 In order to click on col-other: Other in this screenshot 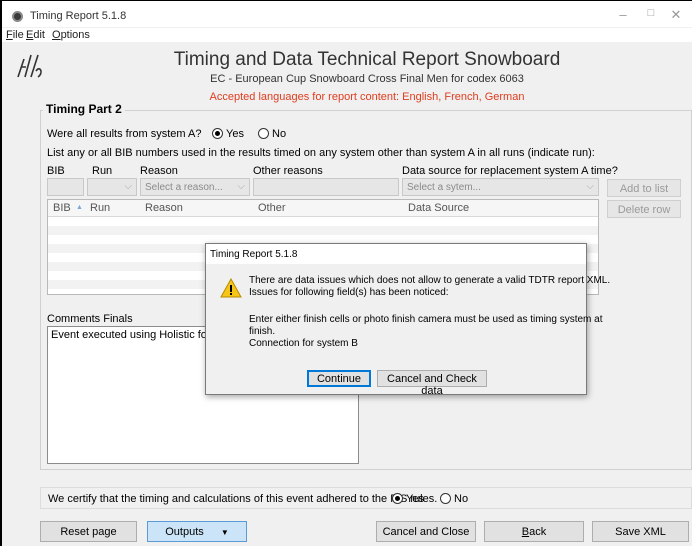, I will do `click(272, 208)`.